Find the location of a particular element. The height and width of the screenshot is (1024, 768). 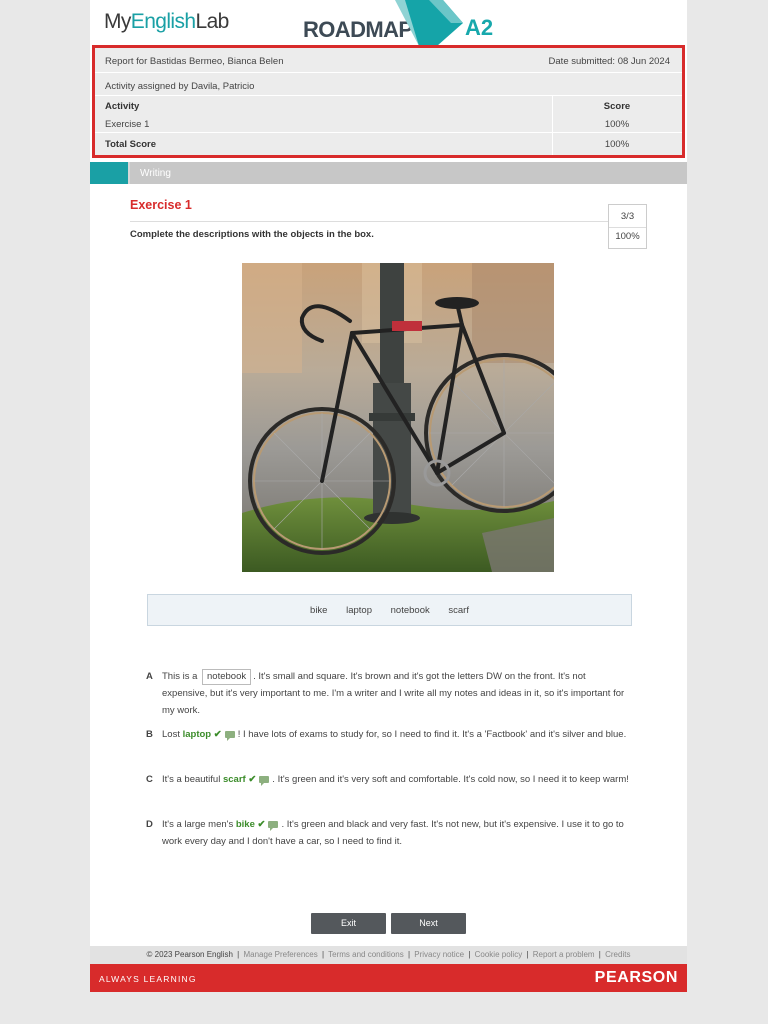

activity-name: Exercise 1 is located at coordinates (127, 124).